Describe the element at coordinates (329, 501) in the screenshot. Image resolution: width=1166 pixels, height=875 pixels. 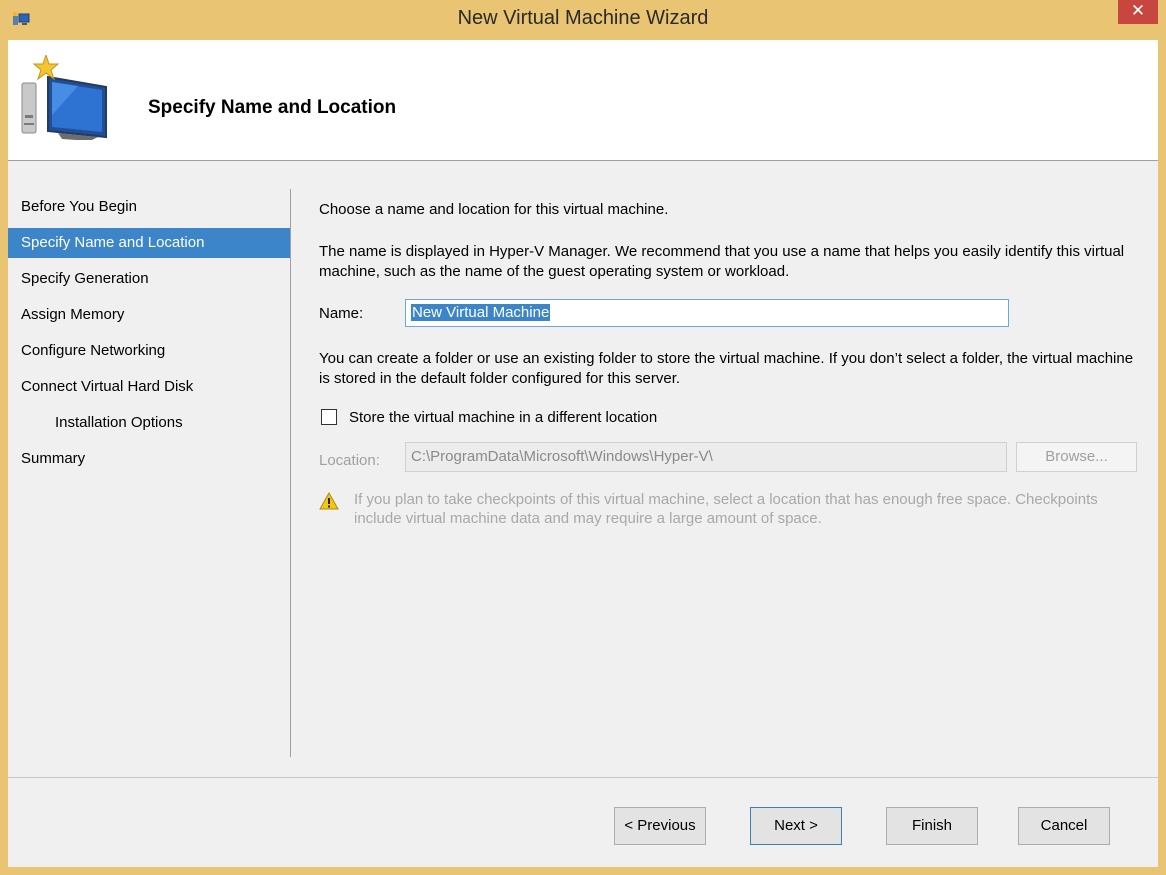
I see `warning-icon` at that location.